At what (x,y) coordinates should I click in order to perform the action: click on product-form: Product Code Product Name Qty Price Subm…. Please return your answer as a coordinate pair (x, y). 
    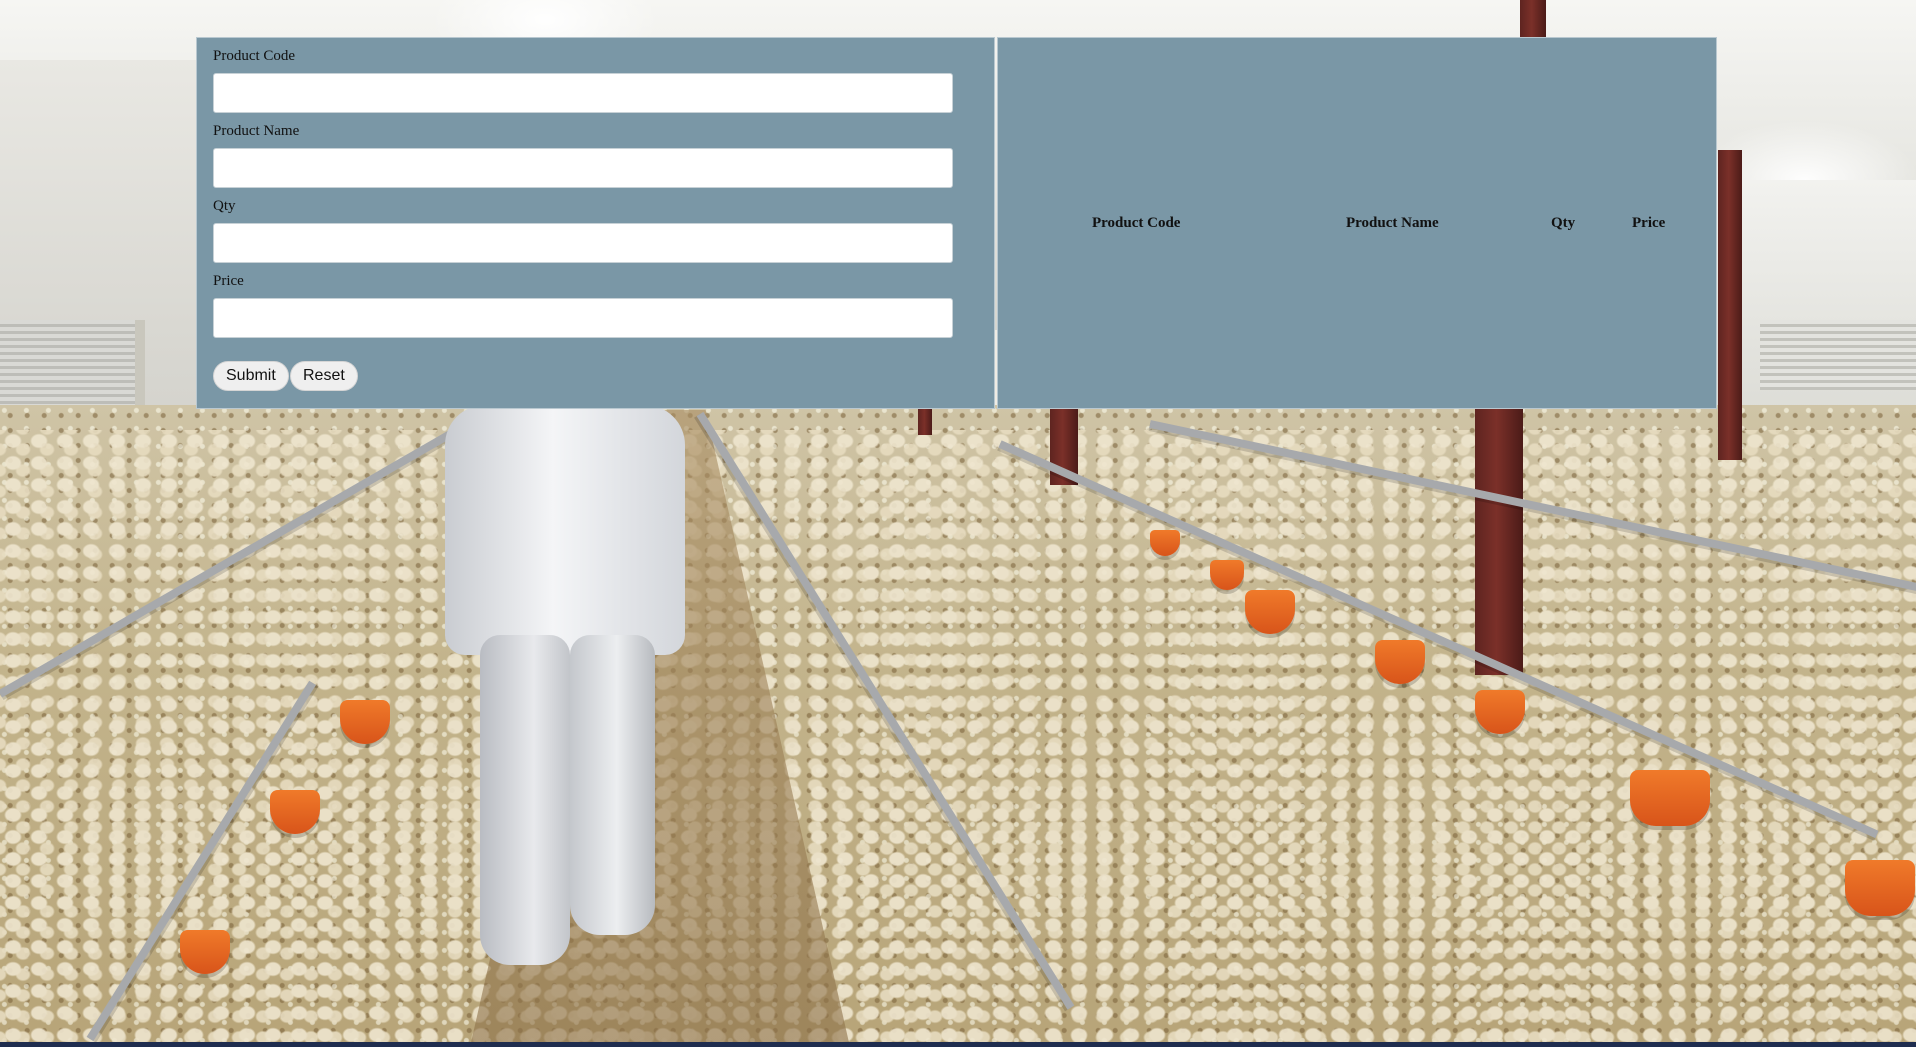
    Looking at the image, I should click on (595, 223).